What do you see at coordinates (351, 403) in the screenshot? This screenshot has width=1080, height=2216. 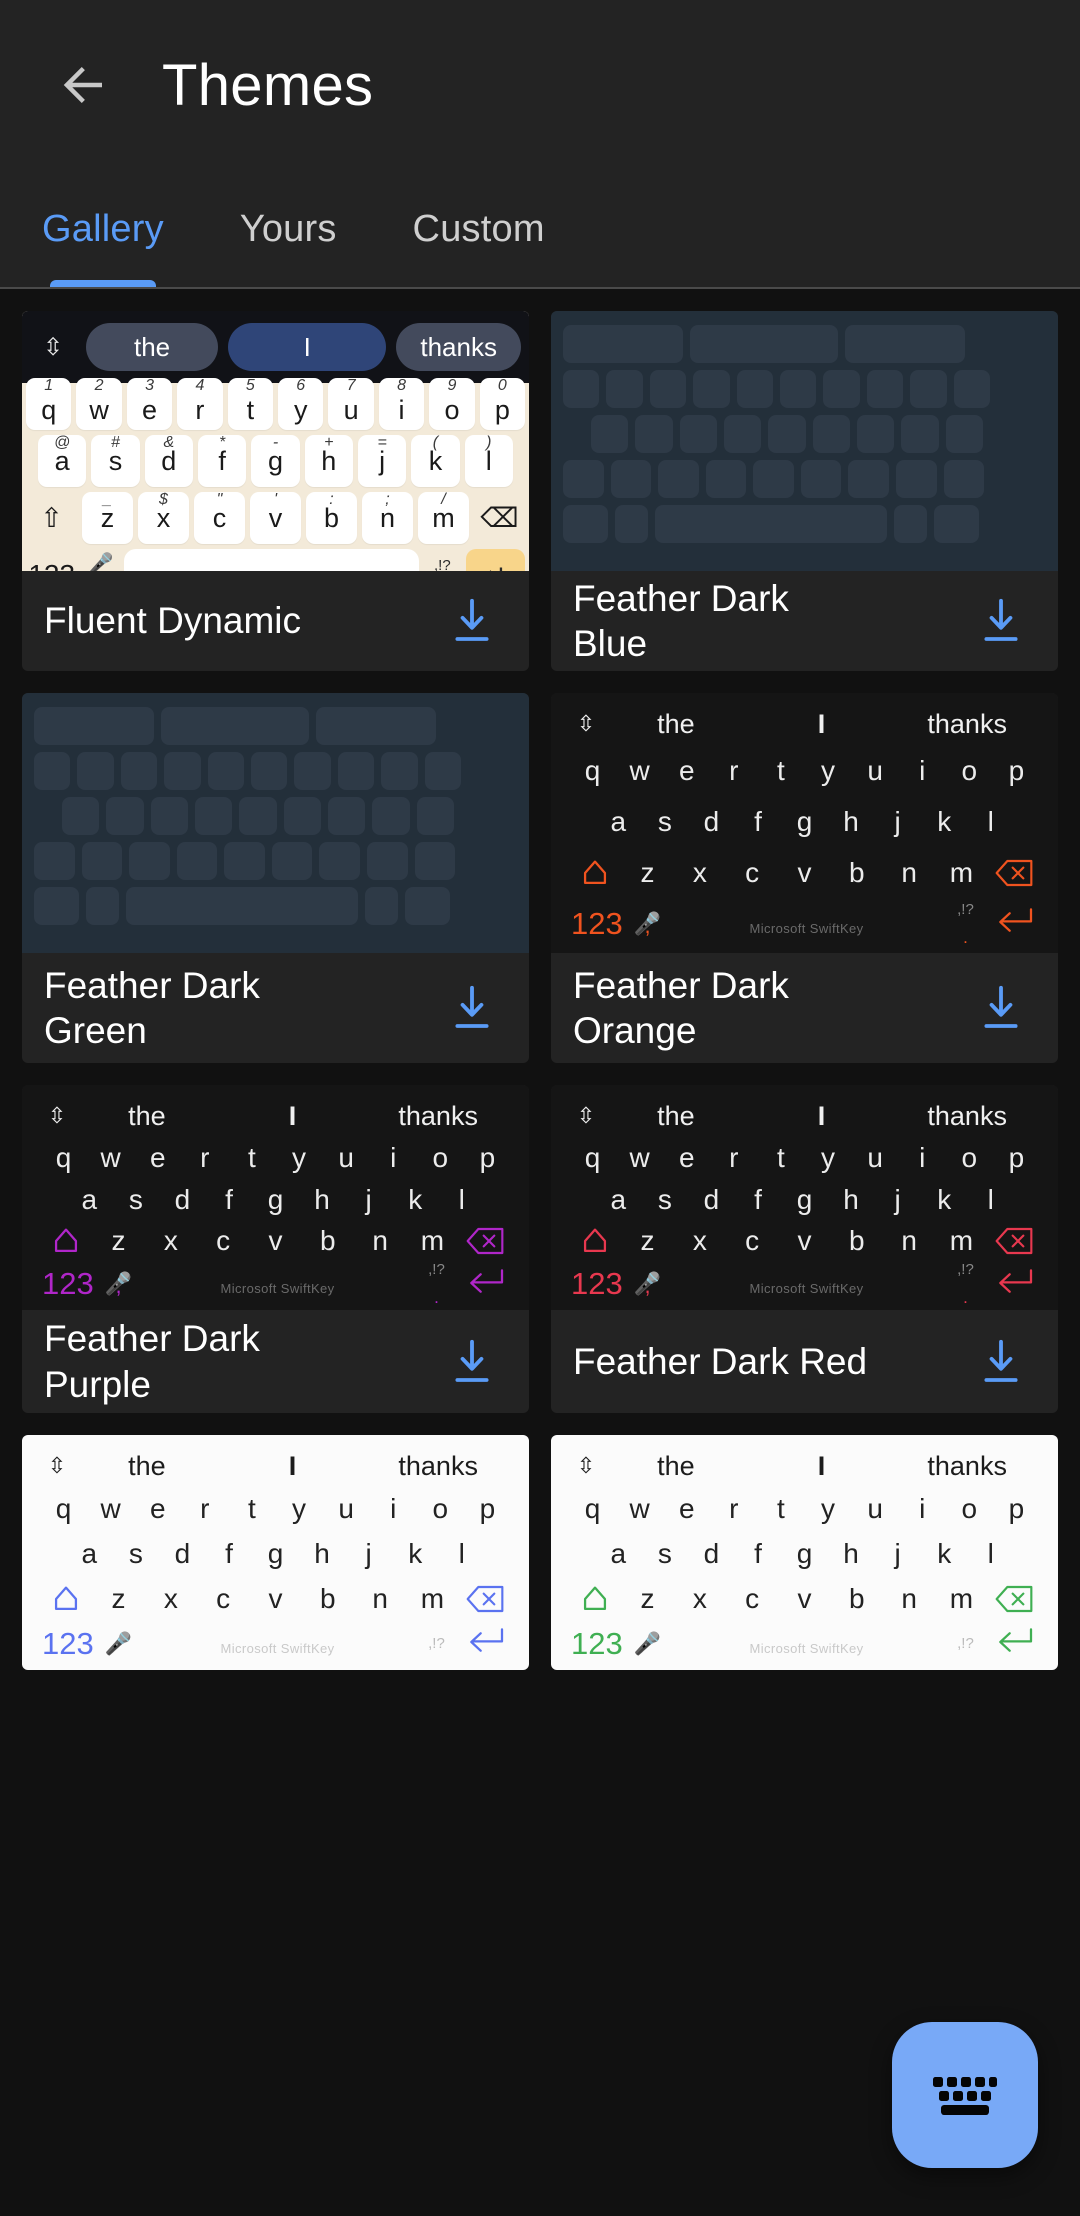 I see `key: 7u` at bounding box center [351, 403].